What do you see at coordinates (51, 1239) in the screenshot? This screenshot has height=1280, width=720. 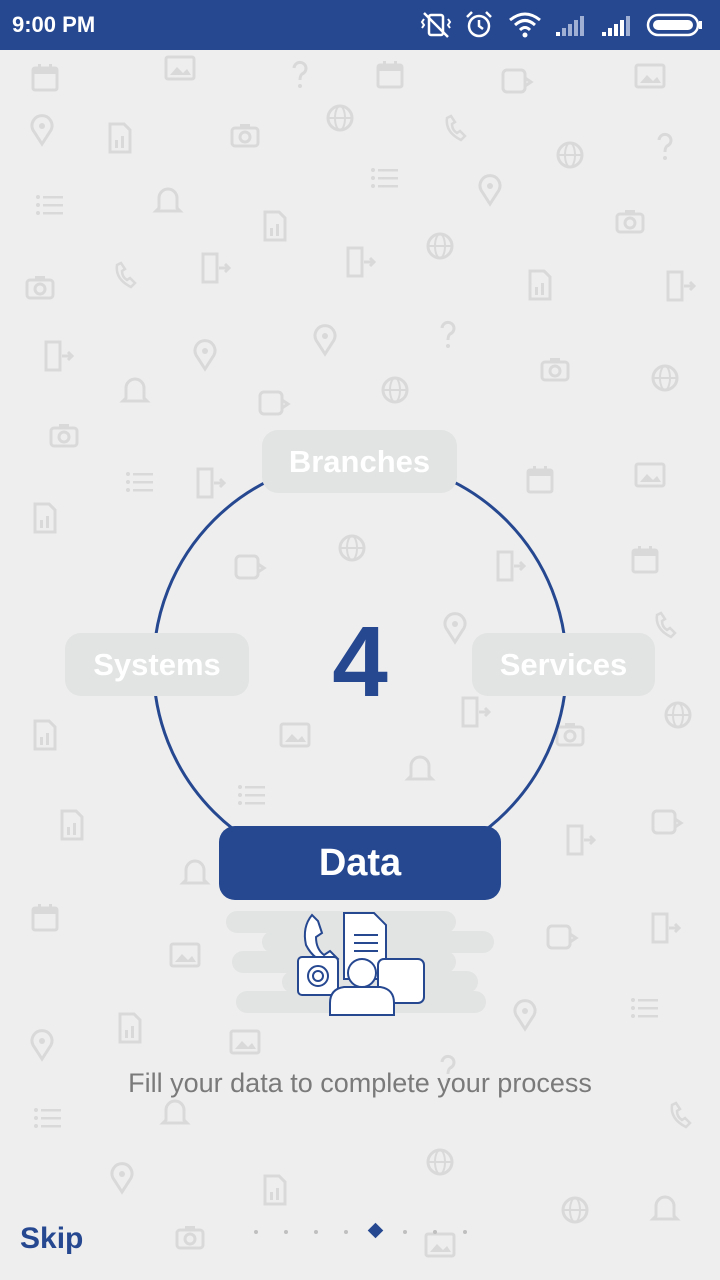 I see `skip-button: Skip` at bounding box center [51, 1239].